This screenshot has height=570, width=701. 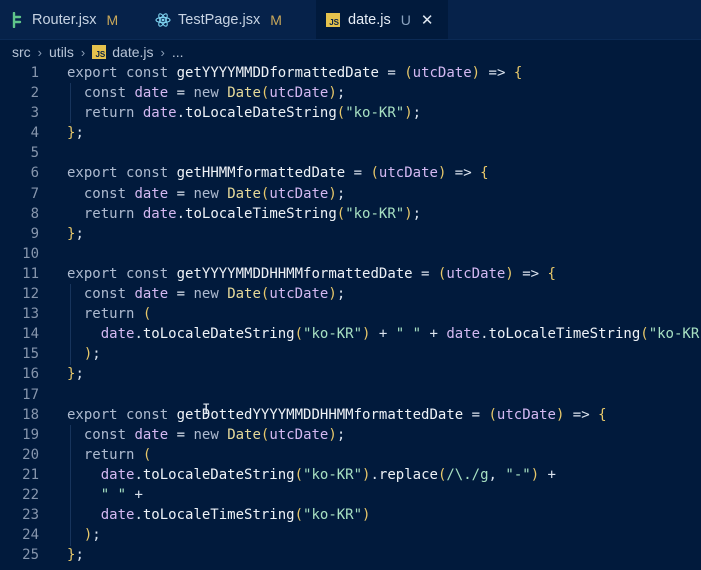 I want to click on line-number: 25, so click(x=30, y=555).